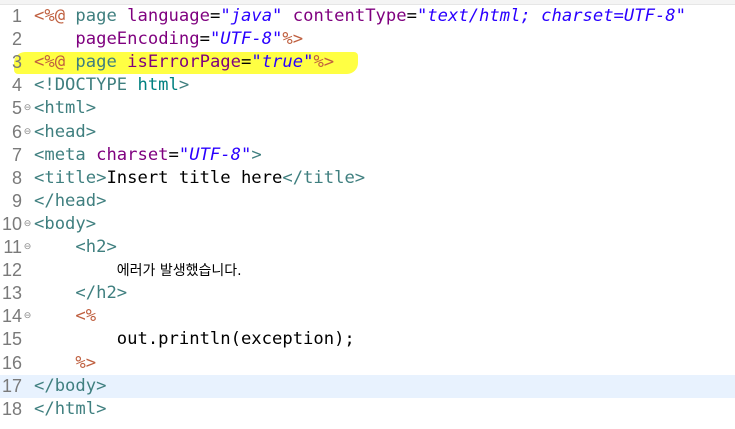 The height and width of the screenshot is (429, 735). Describe the element at coordinates (367, 62) in the screenshot. I see `code-line: 3 <%@ page isErrorPage="true"%>` at that location.